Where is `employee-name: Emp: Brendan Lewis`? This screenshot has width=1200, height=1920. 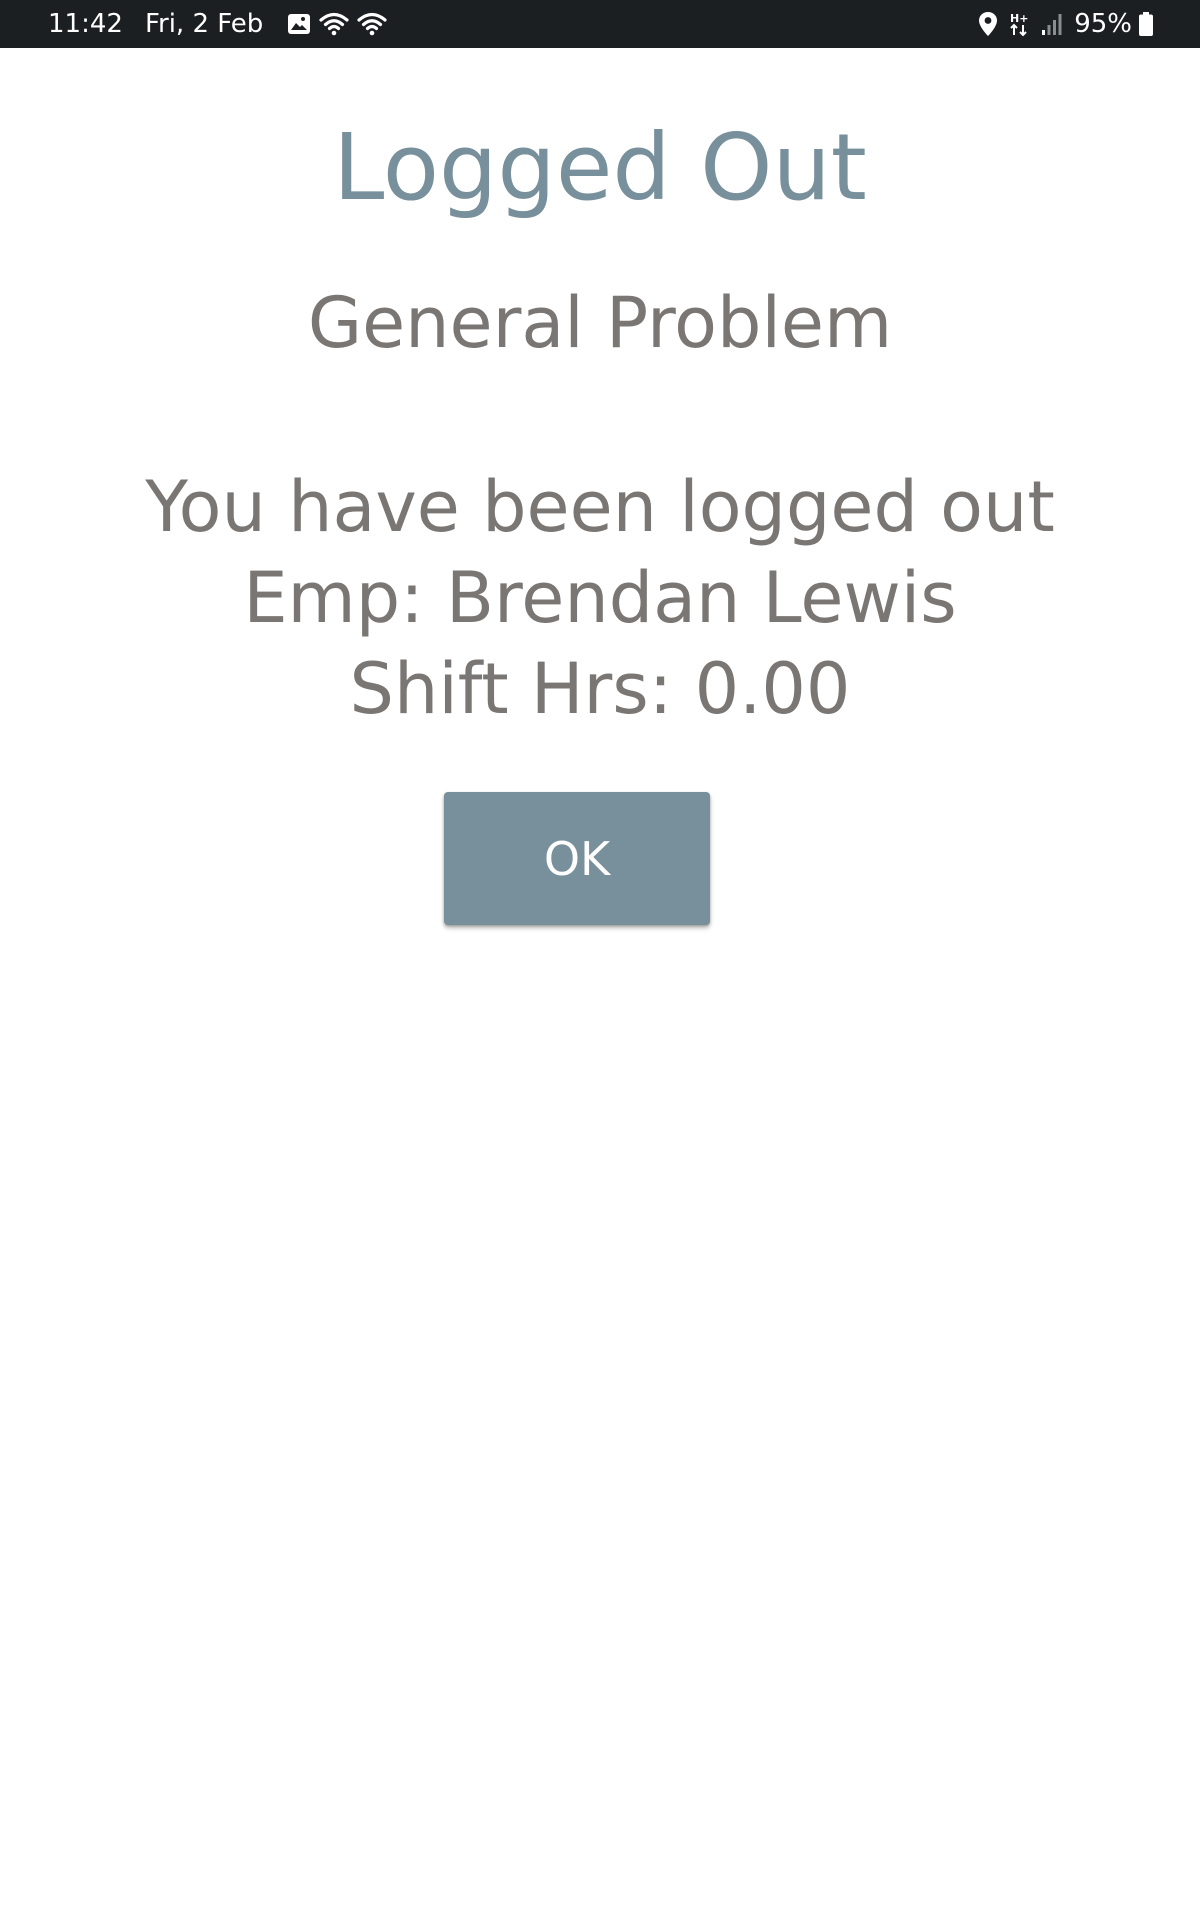 employee-name: Emp: Brendan Lewis is located at coordinates (600, 598).